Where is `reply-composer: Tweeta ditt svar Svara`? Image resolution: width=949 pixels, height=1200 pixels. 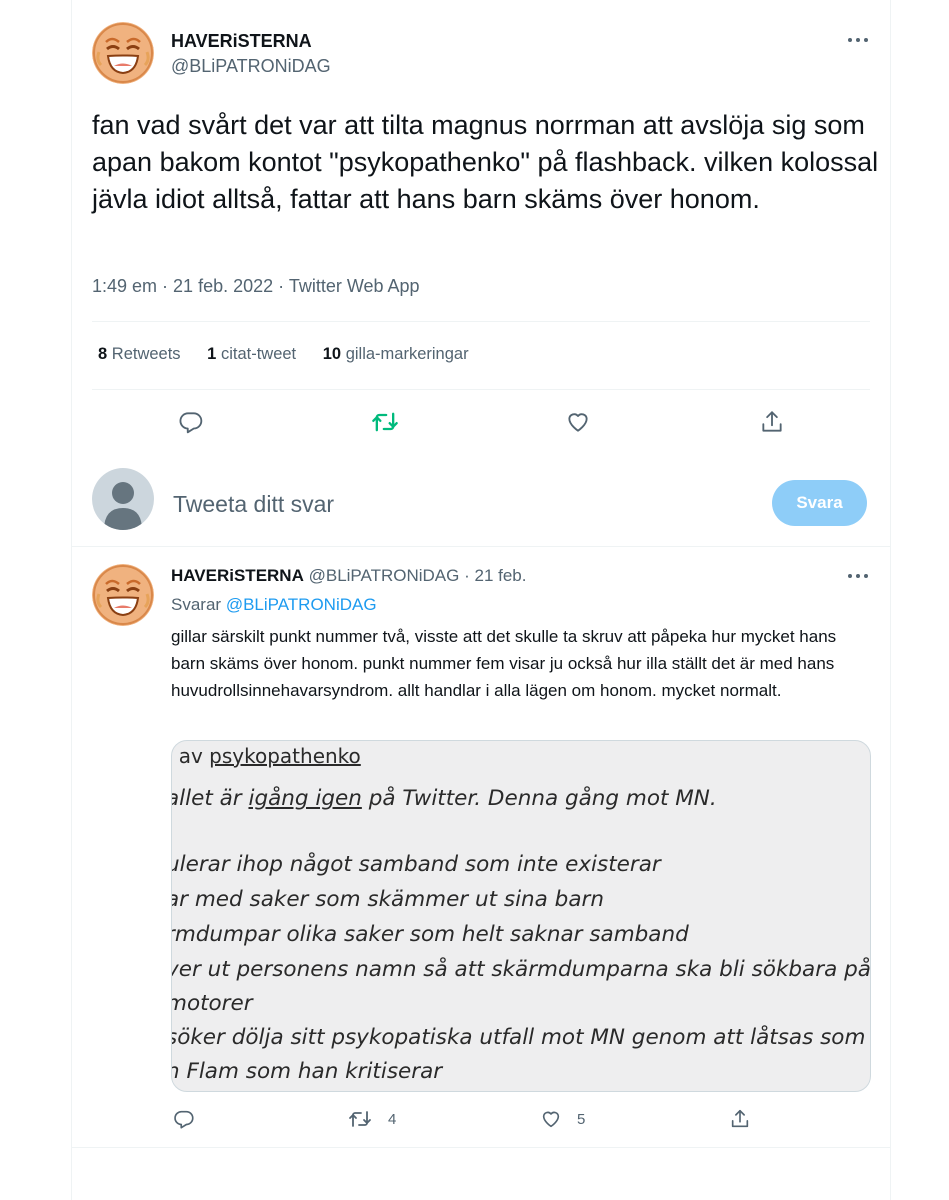
reply-composer: Tweeta ditt svar Svara is located at coordinates (481, 498).